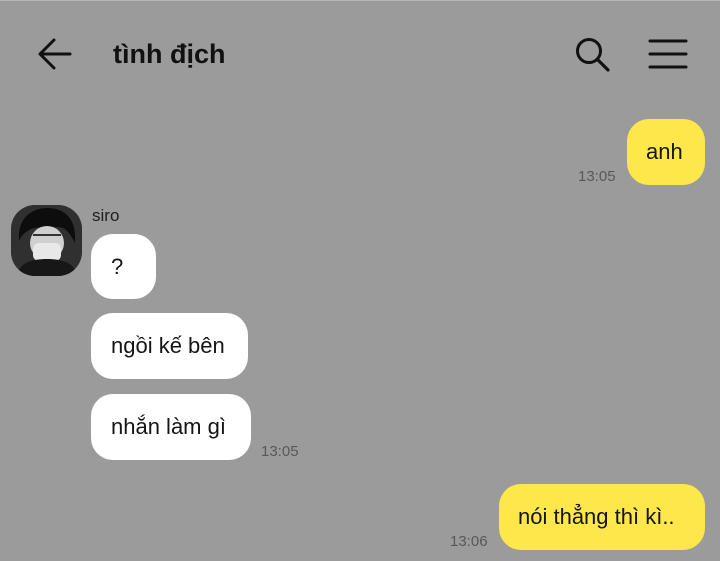 Image resolution: width=720 pixels, height=561 pixels. I want to click on message-text: anh, so click(664, 151).